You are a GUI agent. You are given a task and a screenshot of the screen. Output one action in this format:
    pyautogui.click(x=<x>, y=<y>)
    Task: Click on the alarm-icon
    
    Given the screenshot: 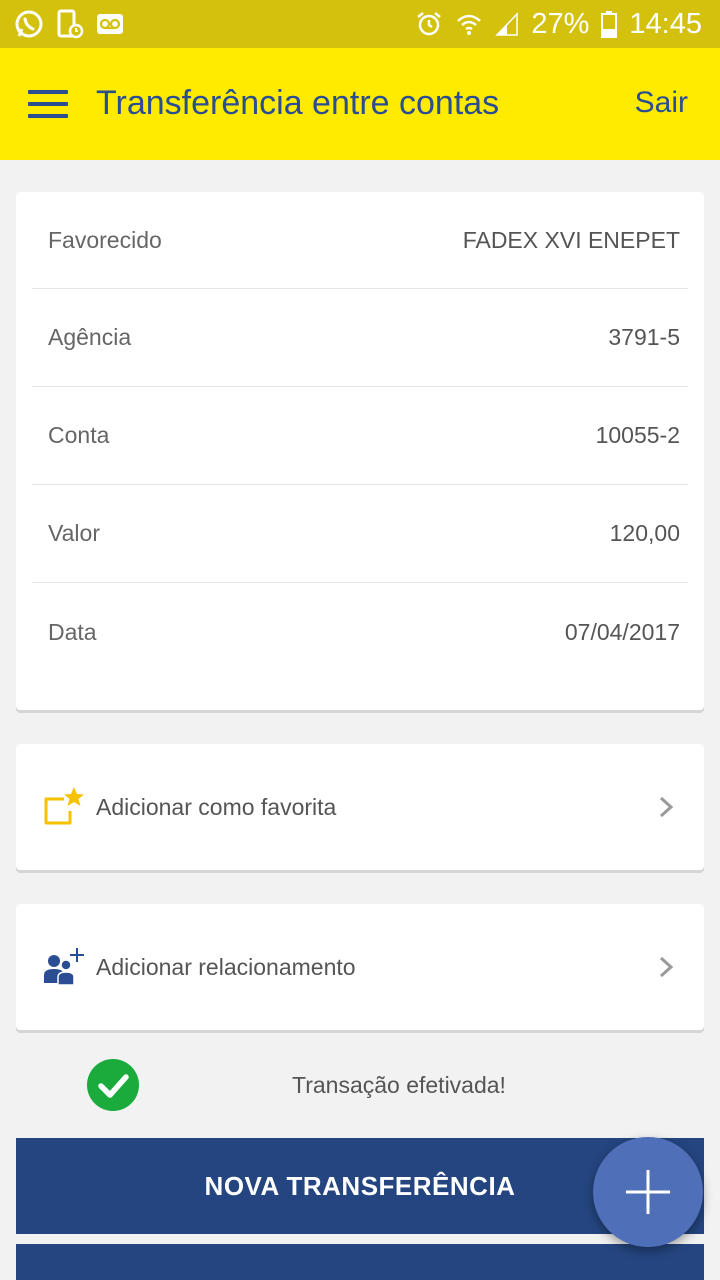 What is the action you would take?
    pyautogui.click(x=429, y=24)
    